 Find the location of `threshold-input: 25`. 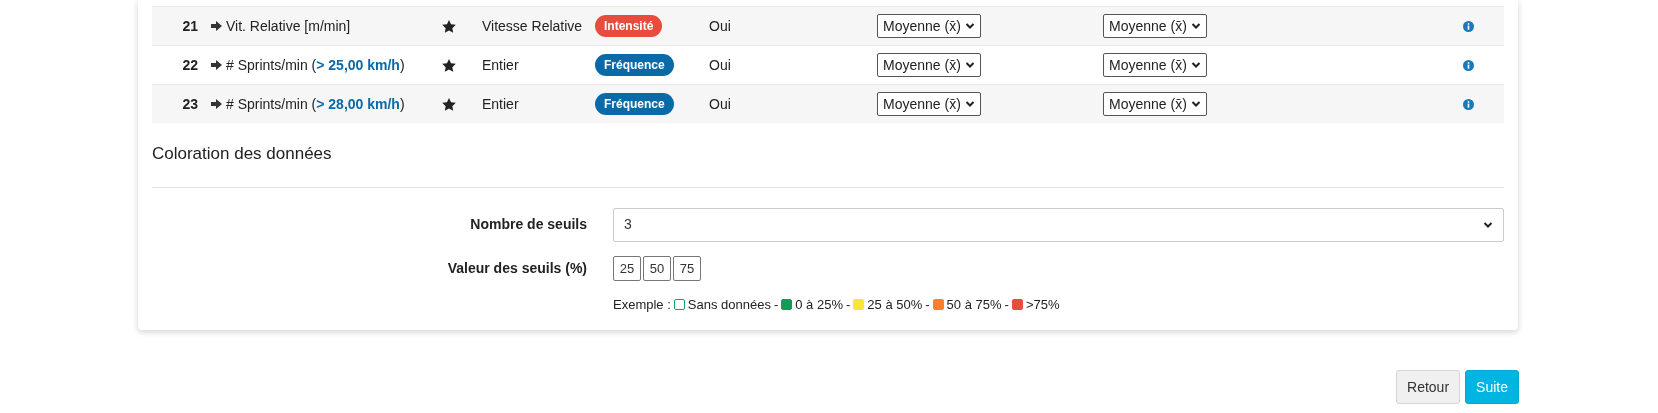

threshold-input: 25 is located at coordinates (627, 268).